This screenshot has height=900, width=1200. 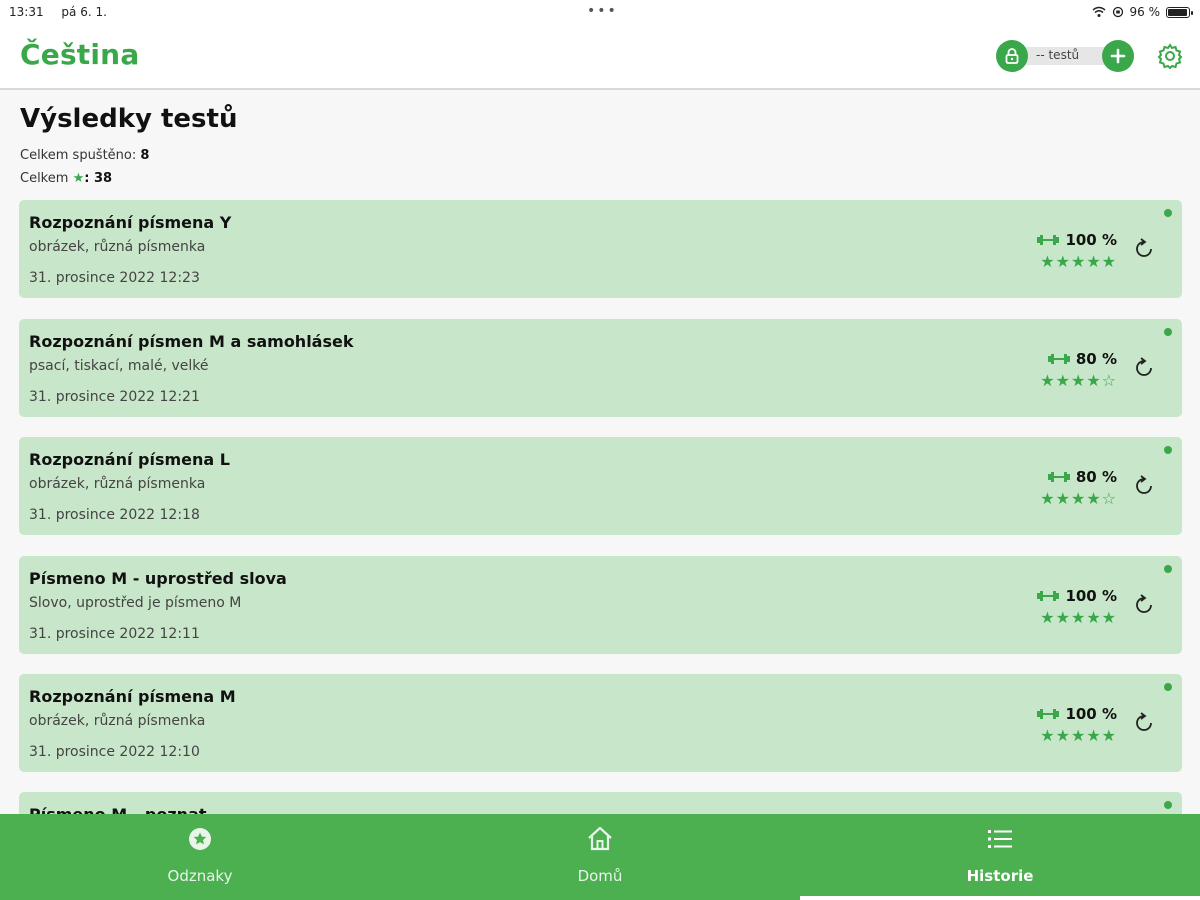 I want to click on status-left: 13:31 pá 6. 1., so click(x=65, y=12).